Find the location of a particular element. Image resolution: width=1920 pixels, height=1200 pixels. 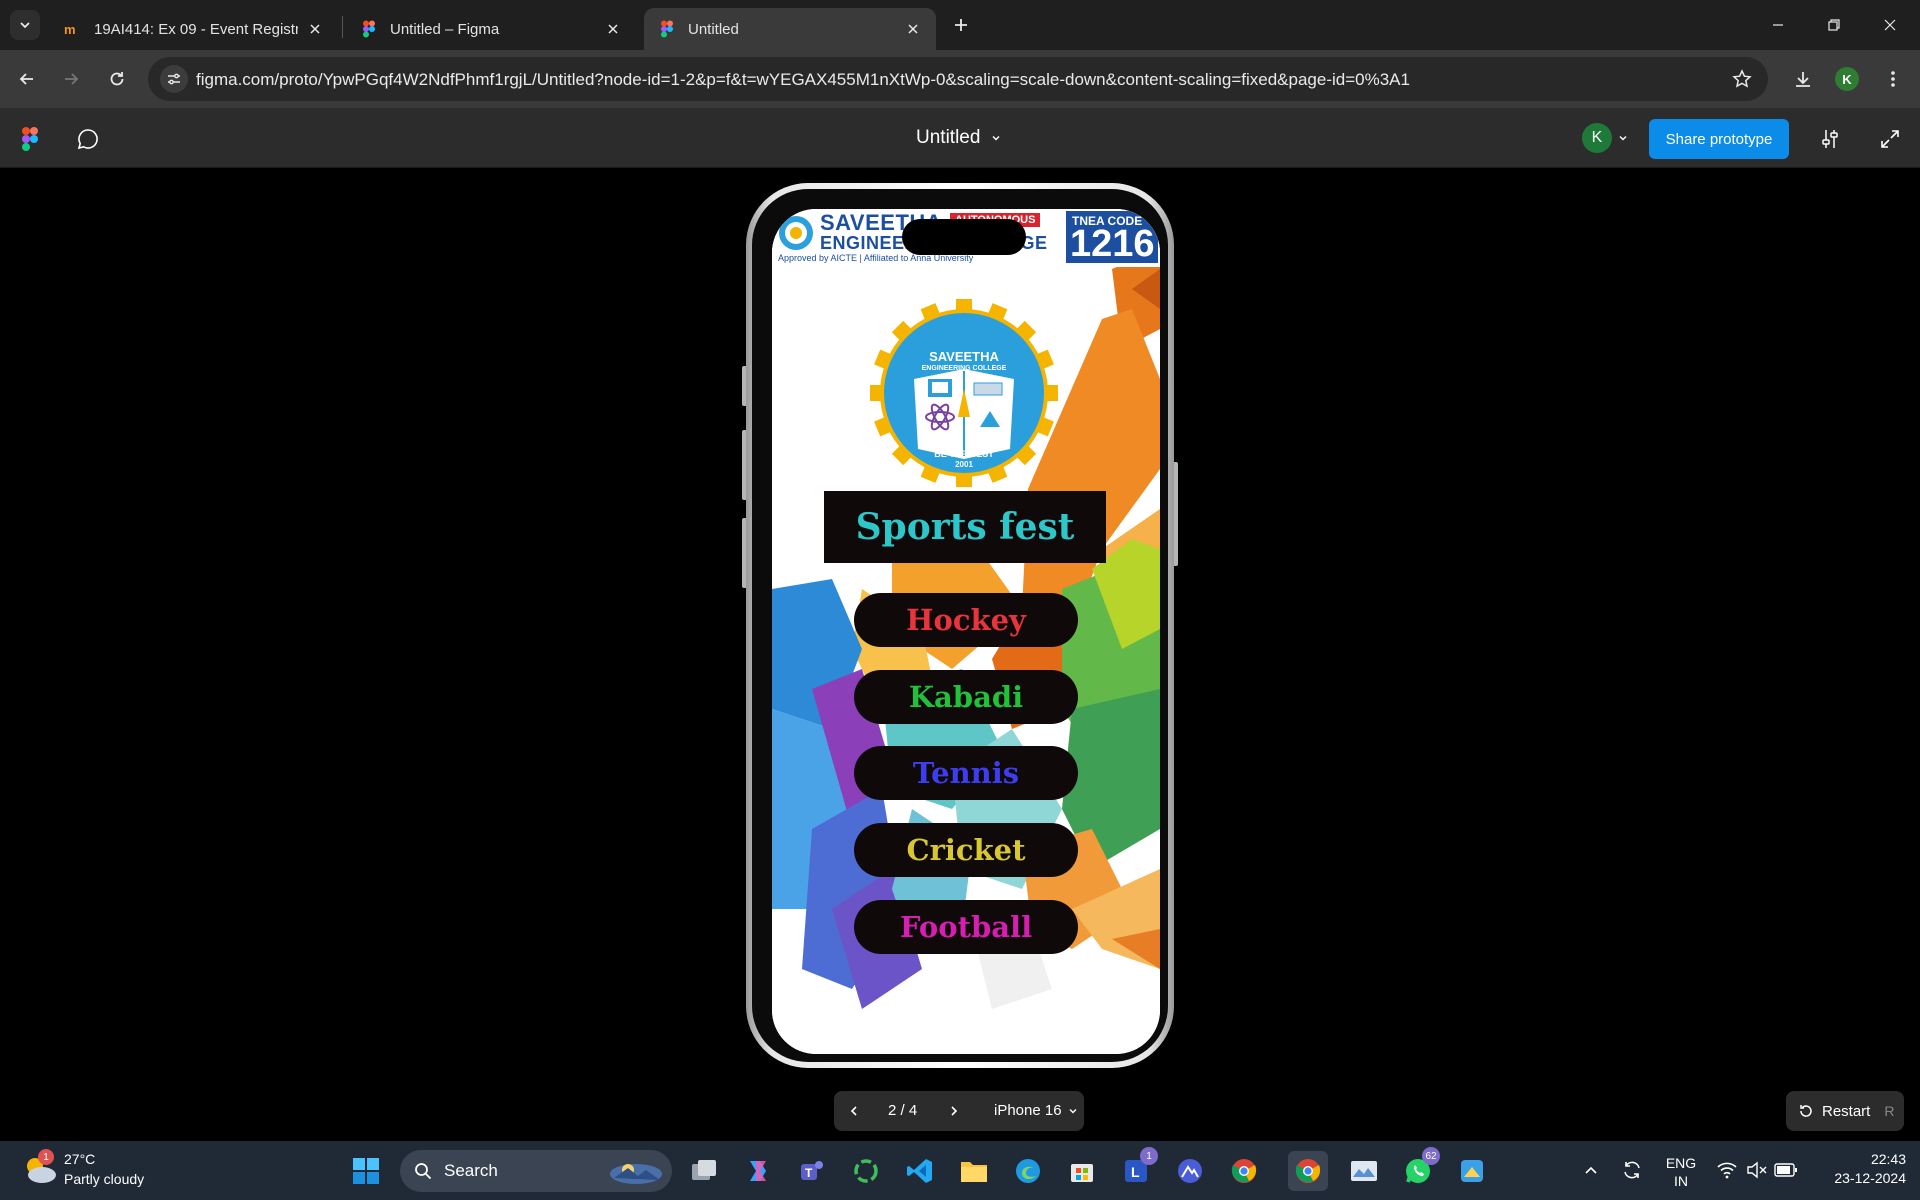

plus-icon is located at coordinates (961, 25).